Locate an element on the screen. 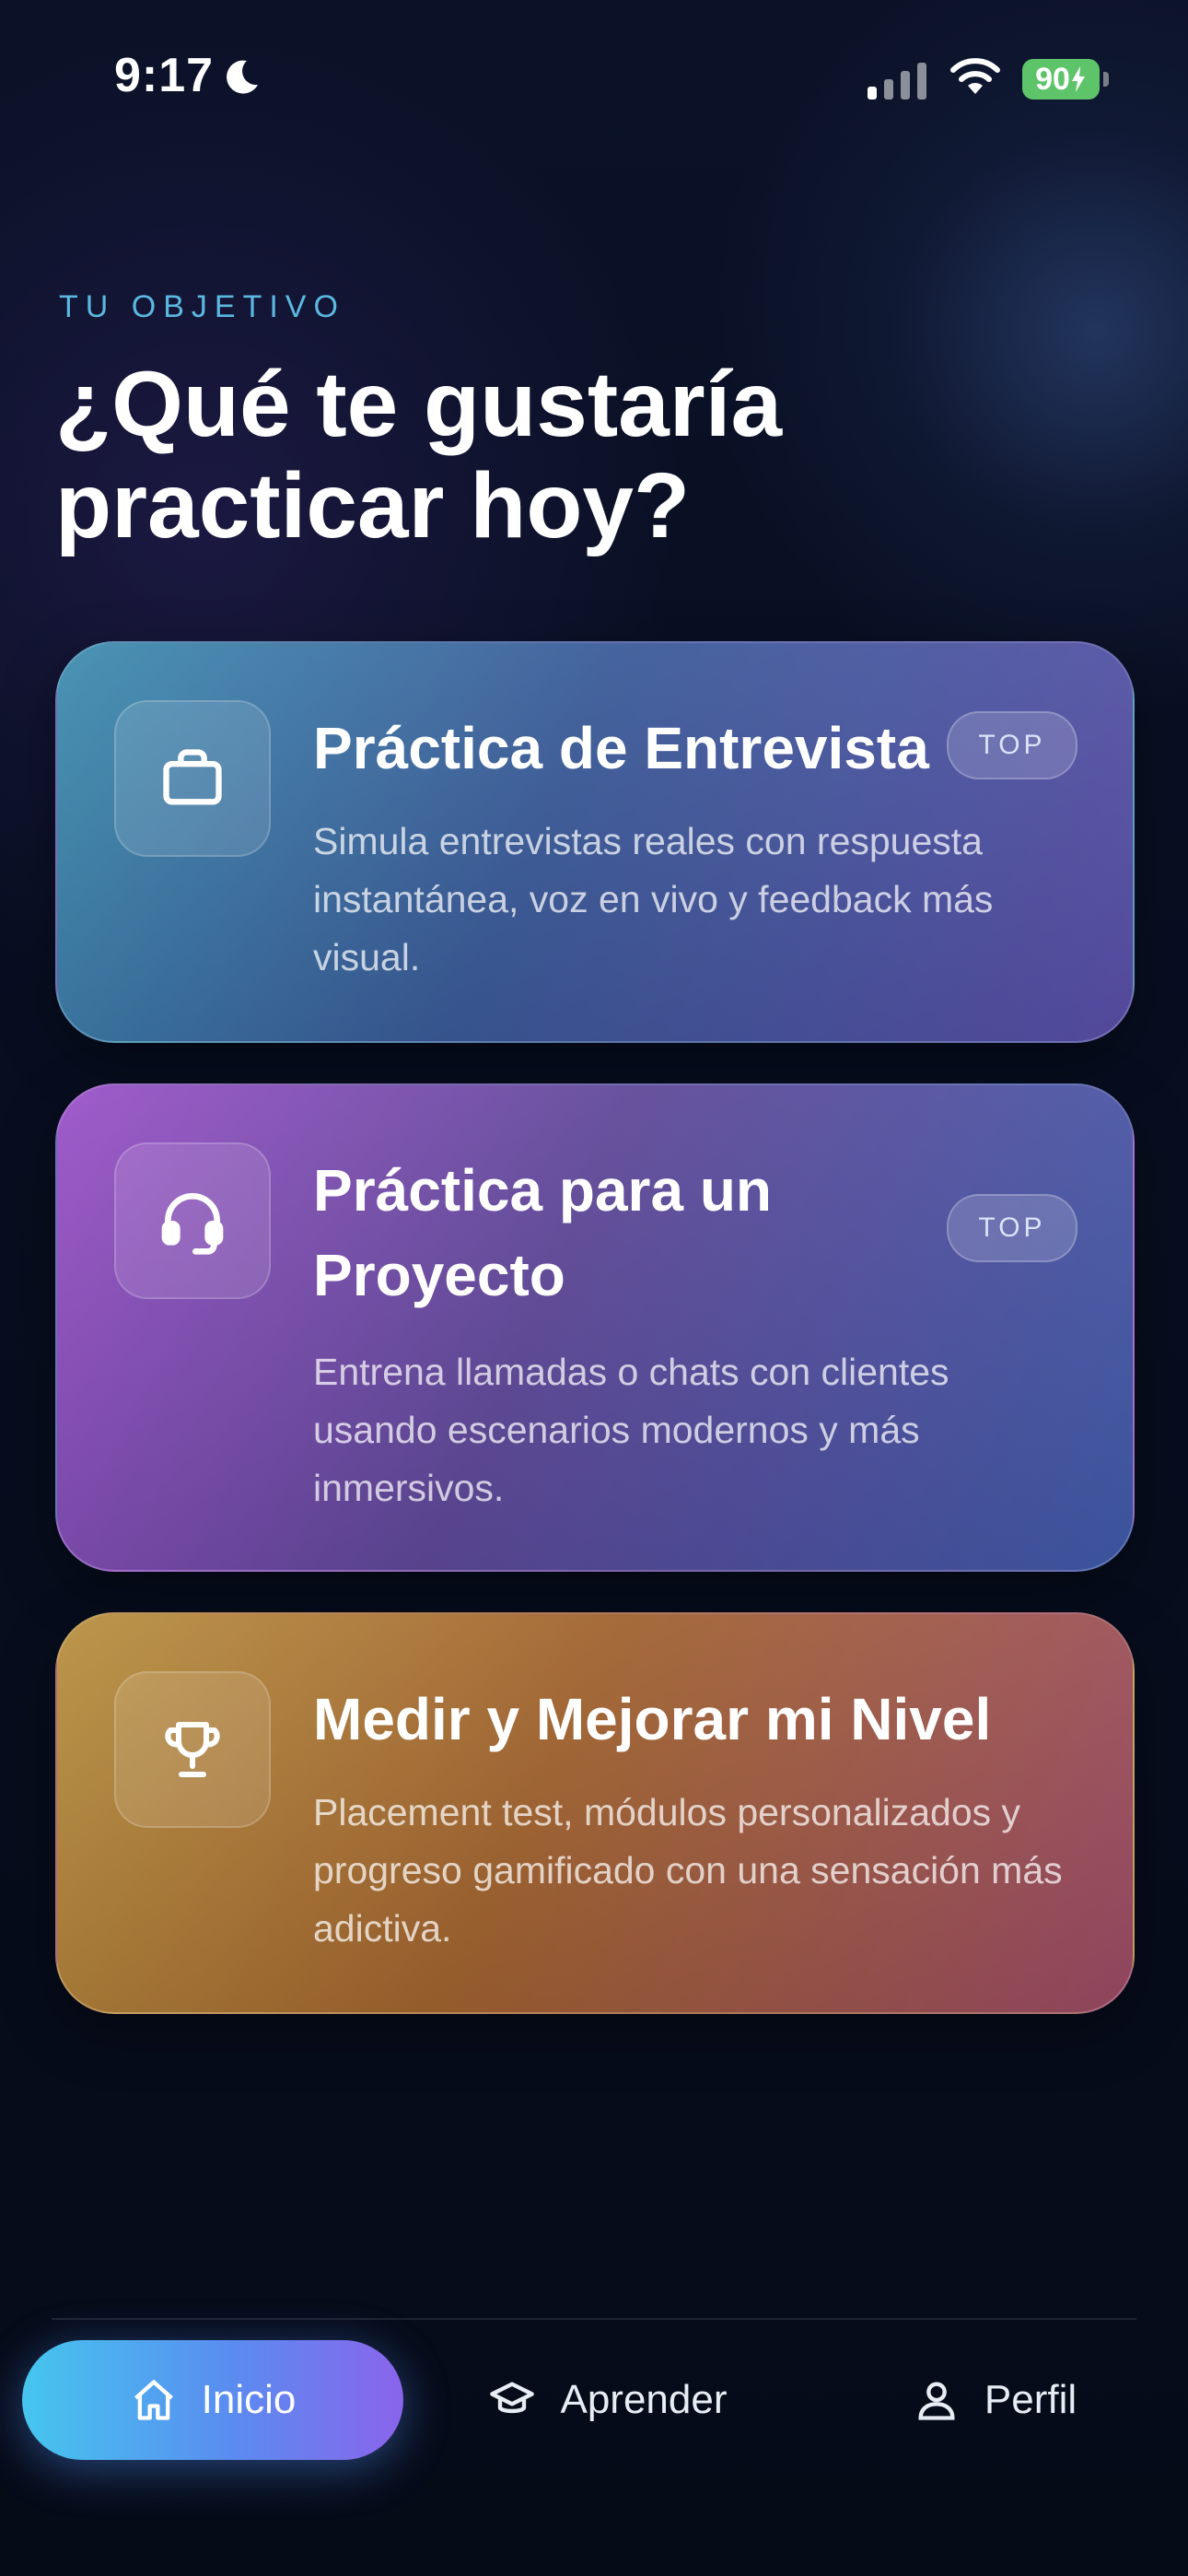  headset-icon is located at coordinates (192, 1224).